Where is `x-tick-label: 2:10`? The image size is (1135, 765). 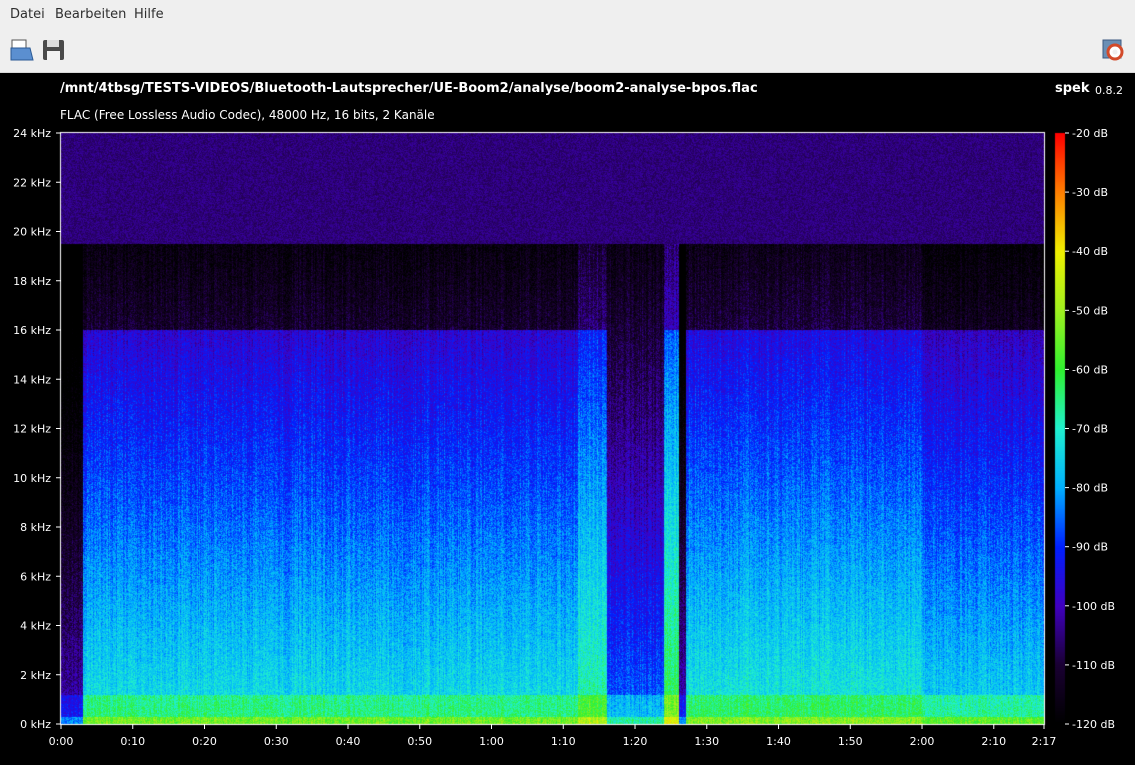 x-tick-label: 2:10 is located at coordinates (993, 741).